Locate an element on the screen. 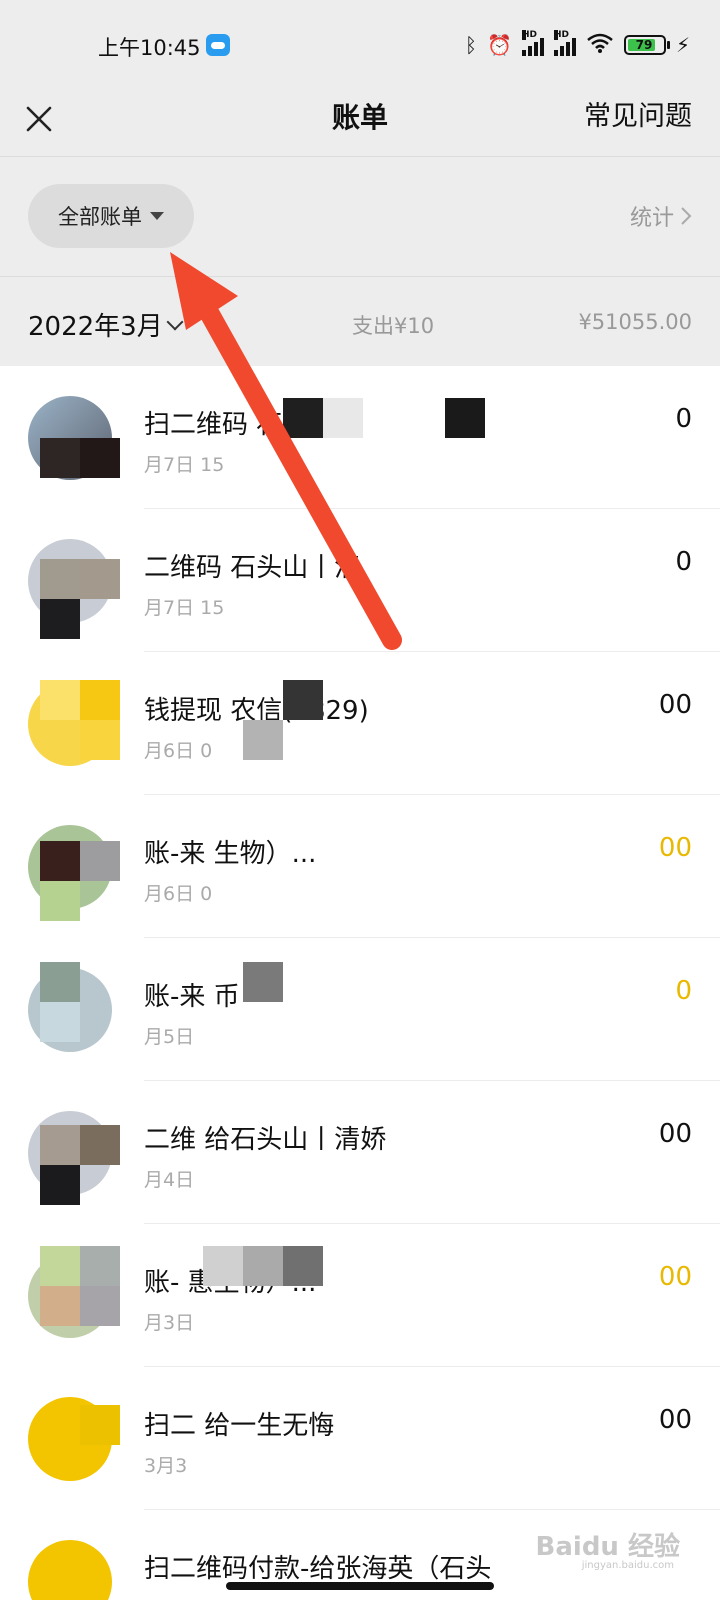 This screenshot has height=1600, width=720. status-bar: 上午10:45 ᛒ ⏰ HD HD 79 ⚡ is located at coordinates (360, 46).